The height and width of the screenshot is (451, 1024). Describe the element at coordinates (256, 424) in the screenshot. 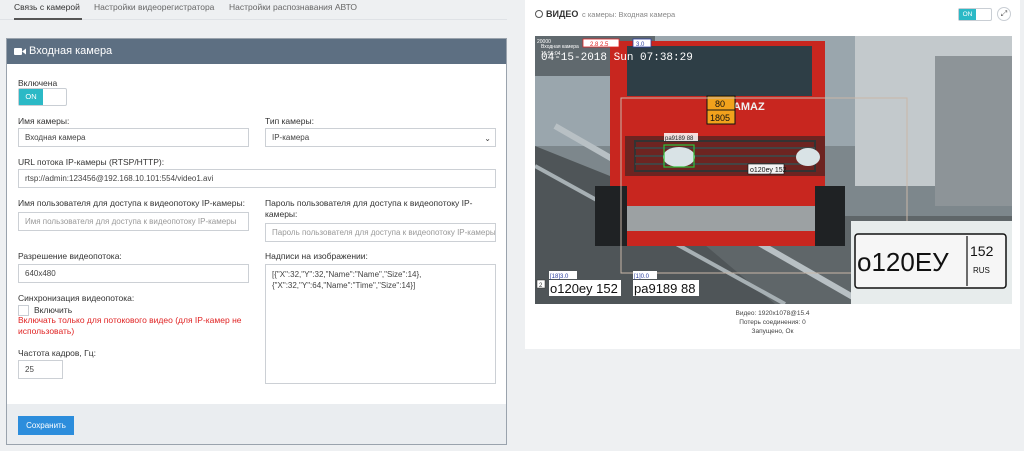

I see `panel-footer: Сохранить` at that location.